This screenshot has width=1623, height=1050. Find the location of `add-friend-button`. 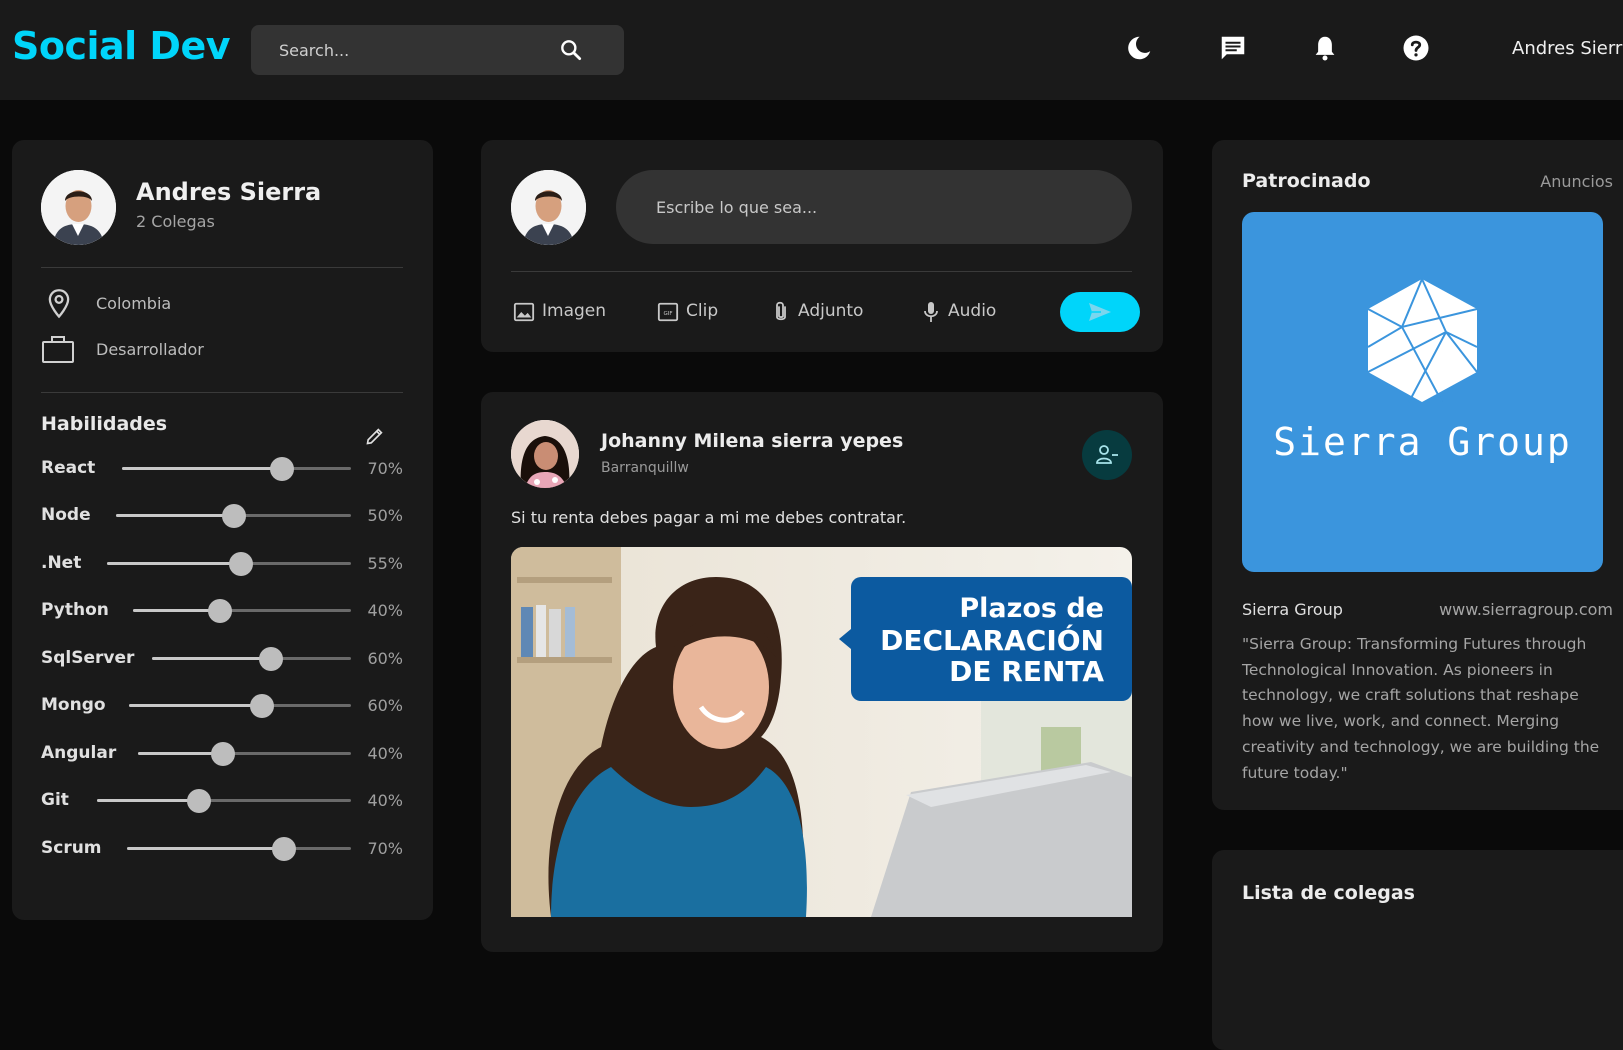

add-friend-button is located at coordinates (1107, 455).